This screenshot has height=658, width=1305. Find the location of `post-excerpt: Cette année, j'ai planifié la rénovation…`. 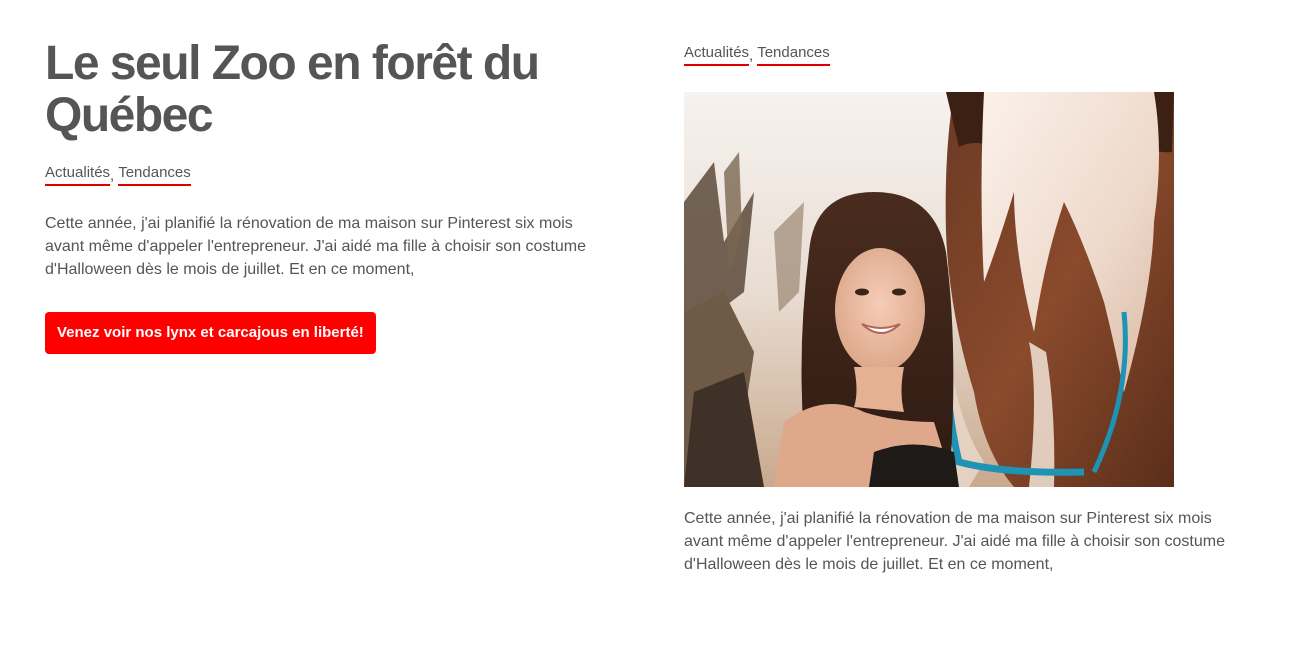

post-excerpt: Cette année, j'ai planifié la rénovation… is located at coordinates (954, 541).